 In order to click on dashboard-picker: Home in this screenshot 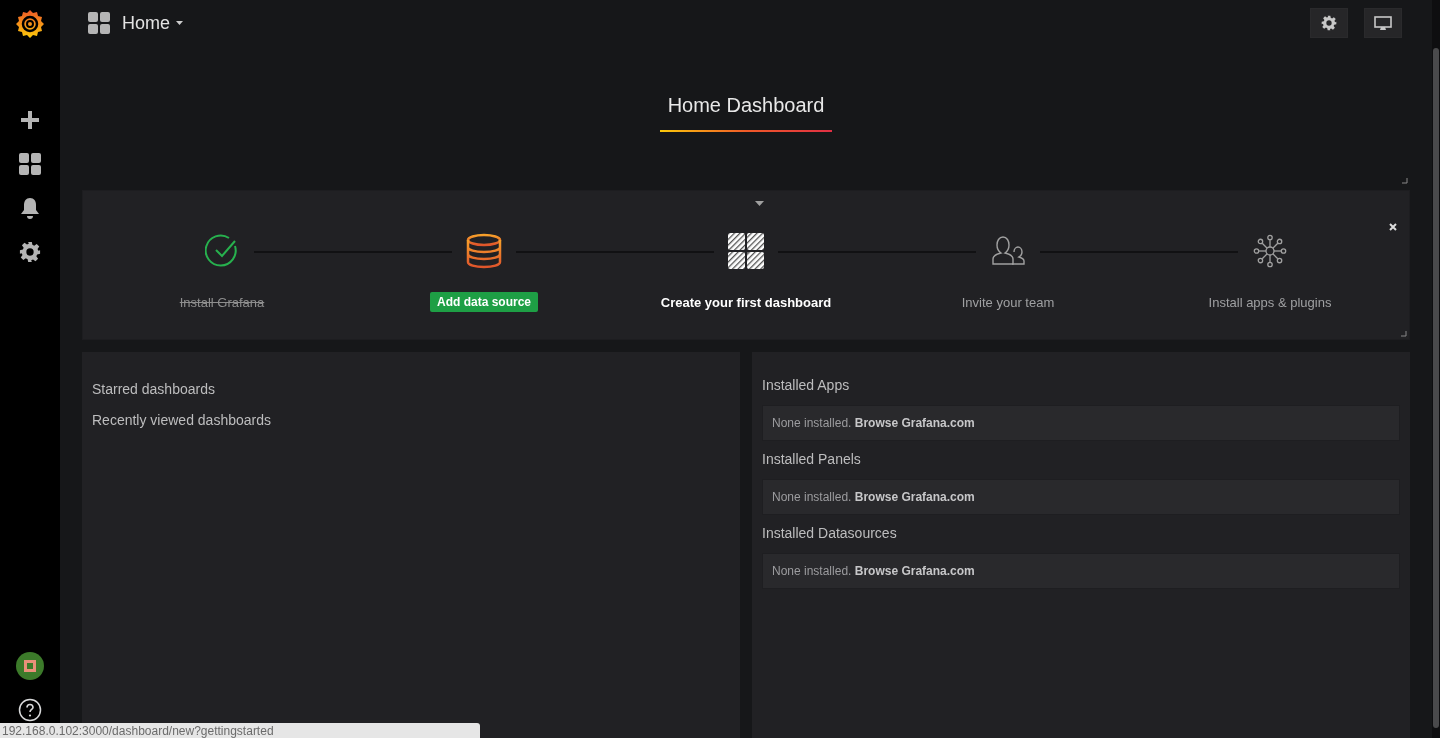, I will do `click(152, 23)`.